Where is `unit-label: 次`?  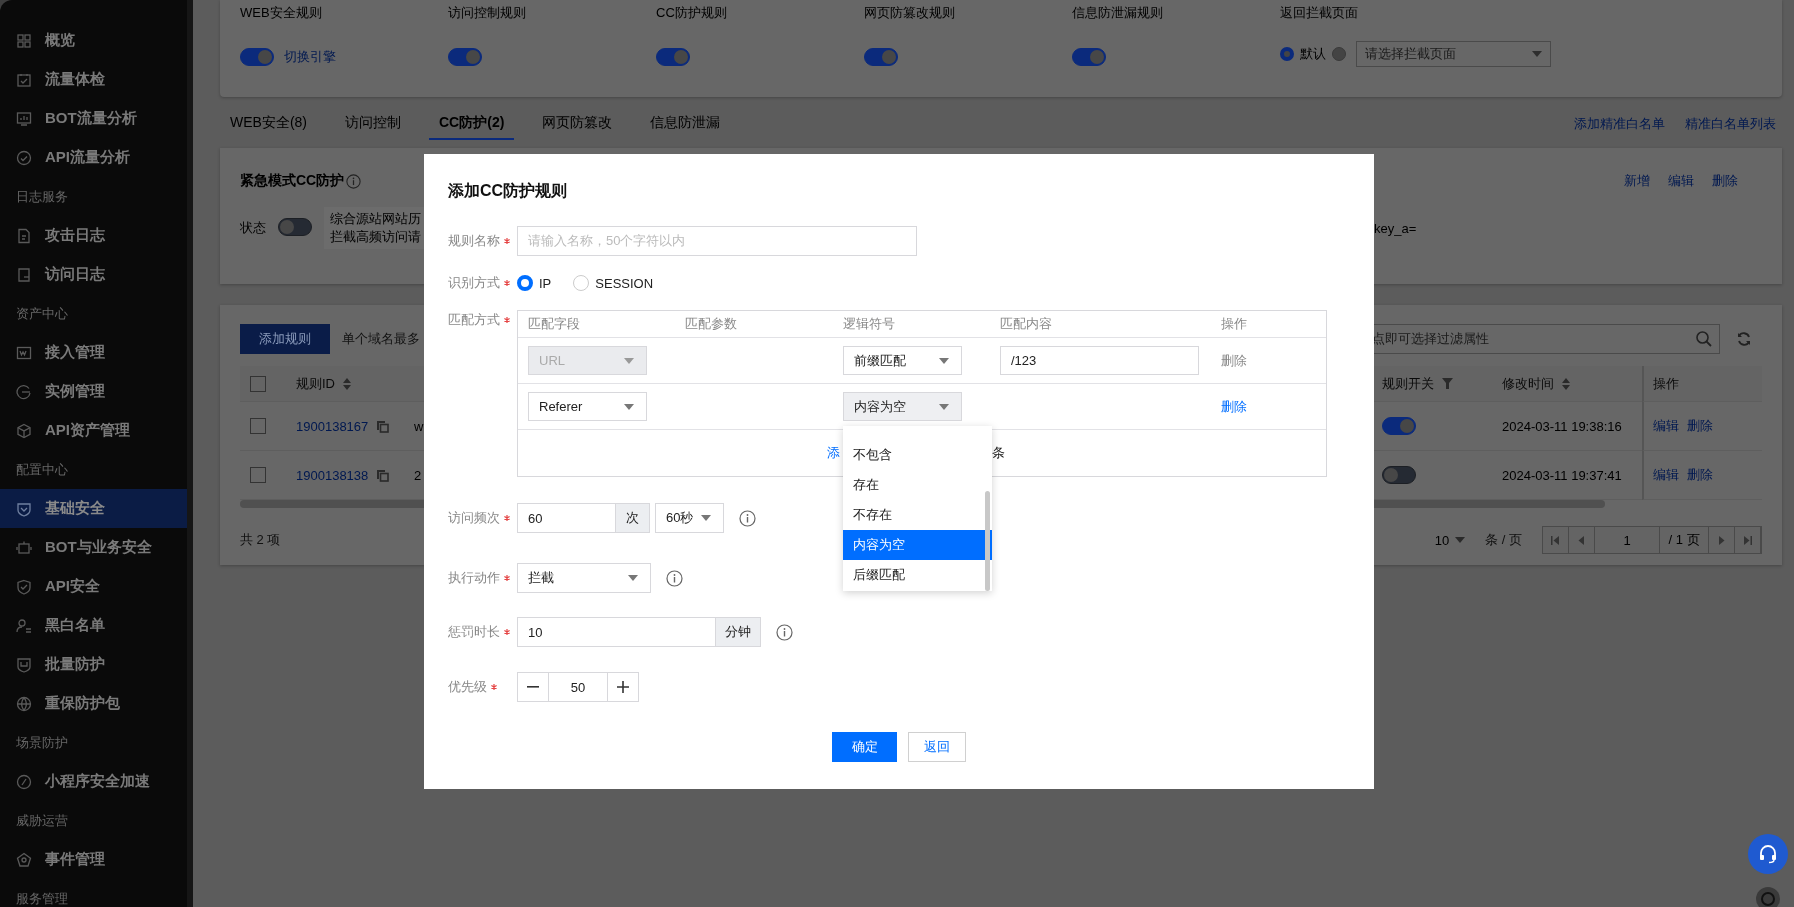
unit-label: 次 is located at coordinates (633, 518).